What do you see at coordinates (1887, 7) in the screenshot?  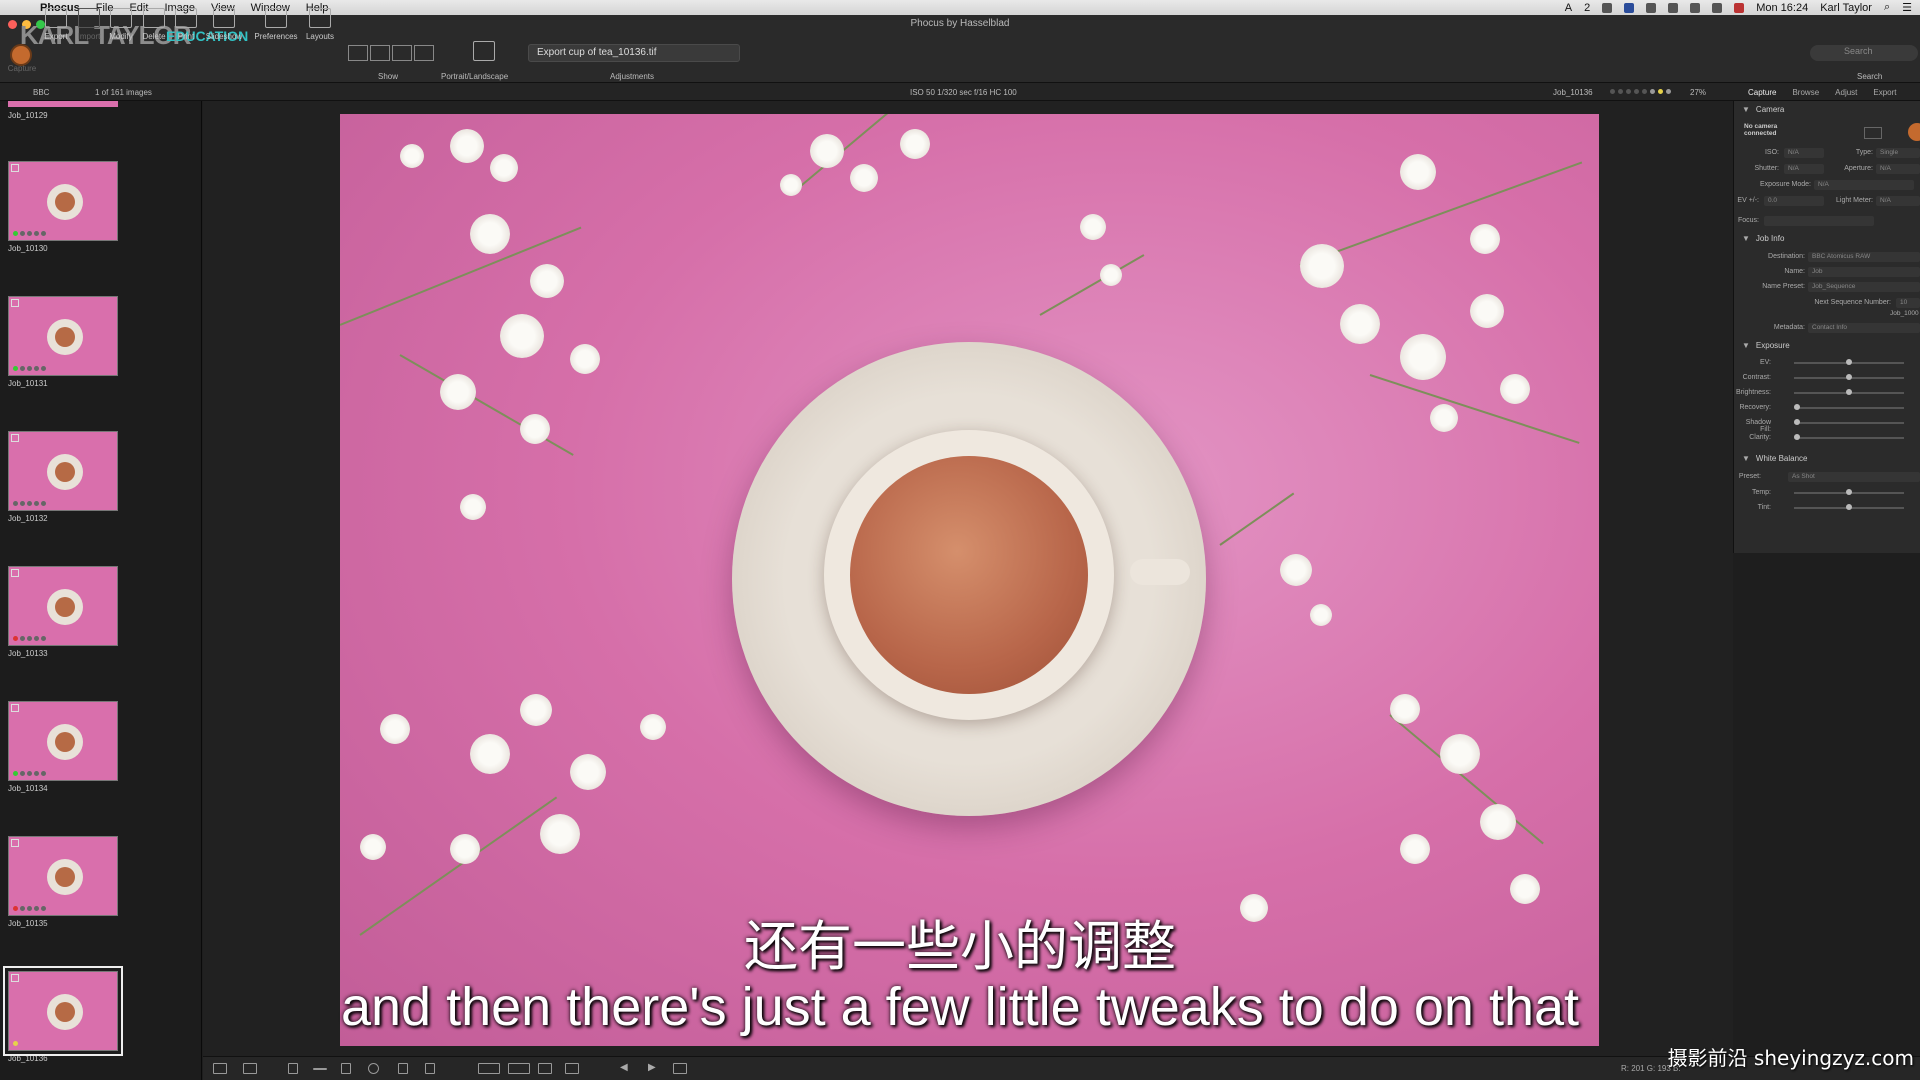 I see `spotlight-icon: ⌕` at bounding box center [1887, 7].